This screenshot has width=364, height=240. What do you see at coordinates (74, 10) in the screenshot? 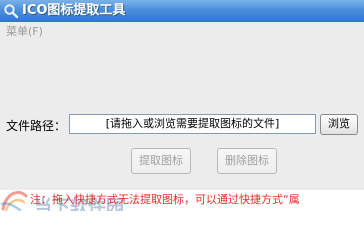
I see `window-title: ICO图标提取工具` at bounding box center [74, 10].